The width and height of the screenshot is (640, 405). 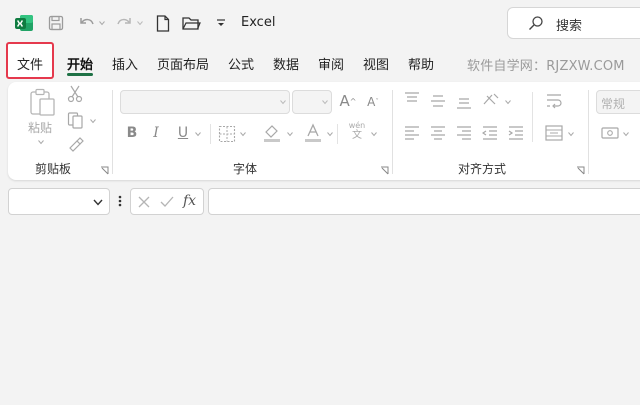 What do you see at coordinates (132, 133) in the screenshot?
I see `bold-icon: B` at bounding box center [132, 133].